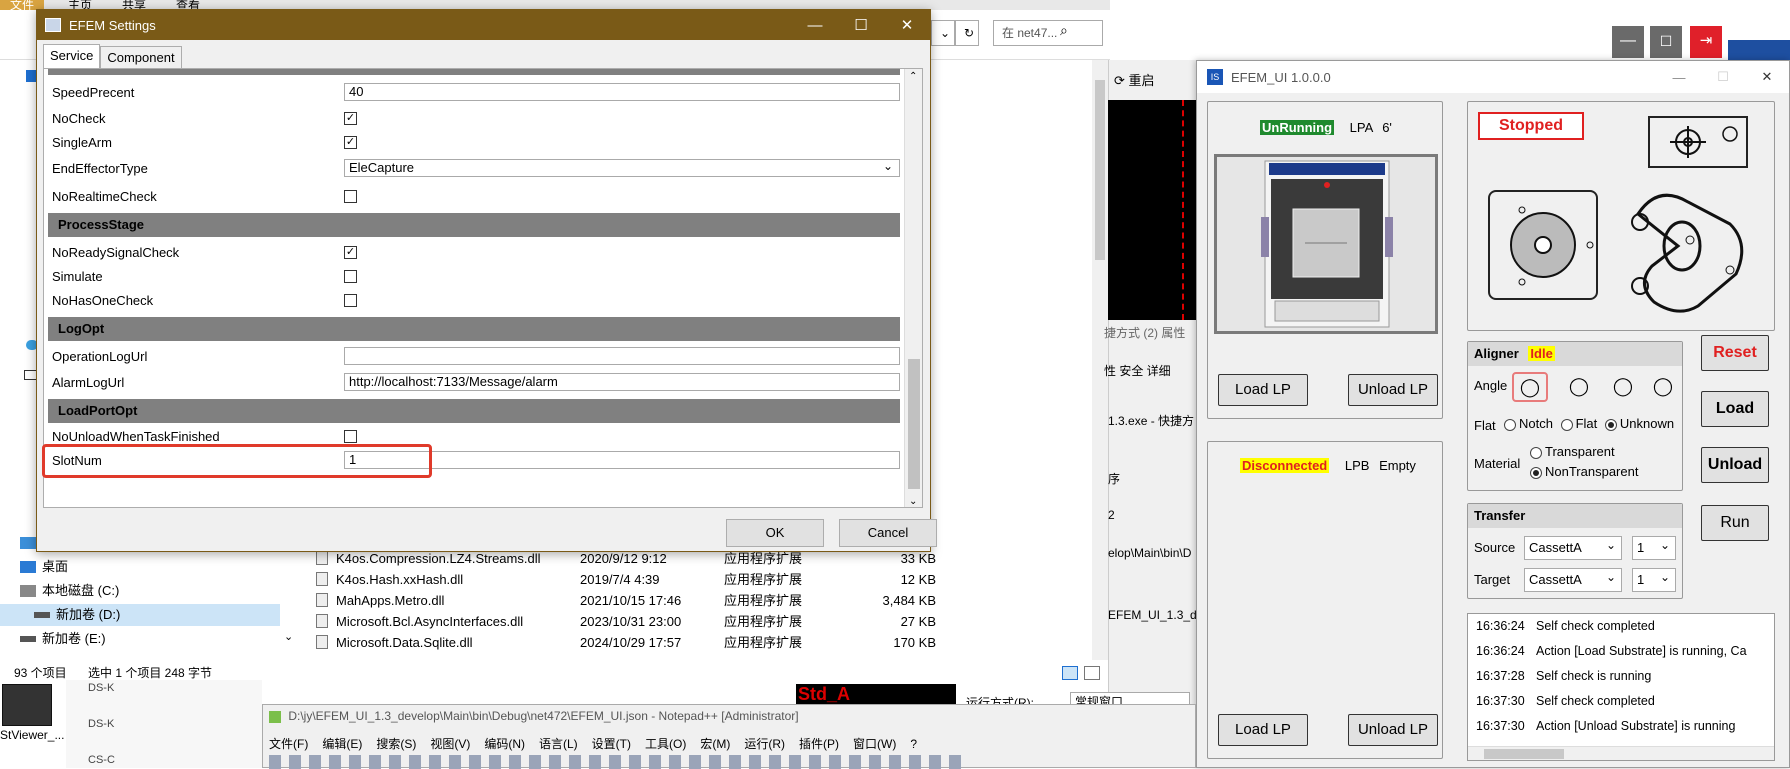  I want to click on load-lp-a-button: Load LP, so click(1263, 390).